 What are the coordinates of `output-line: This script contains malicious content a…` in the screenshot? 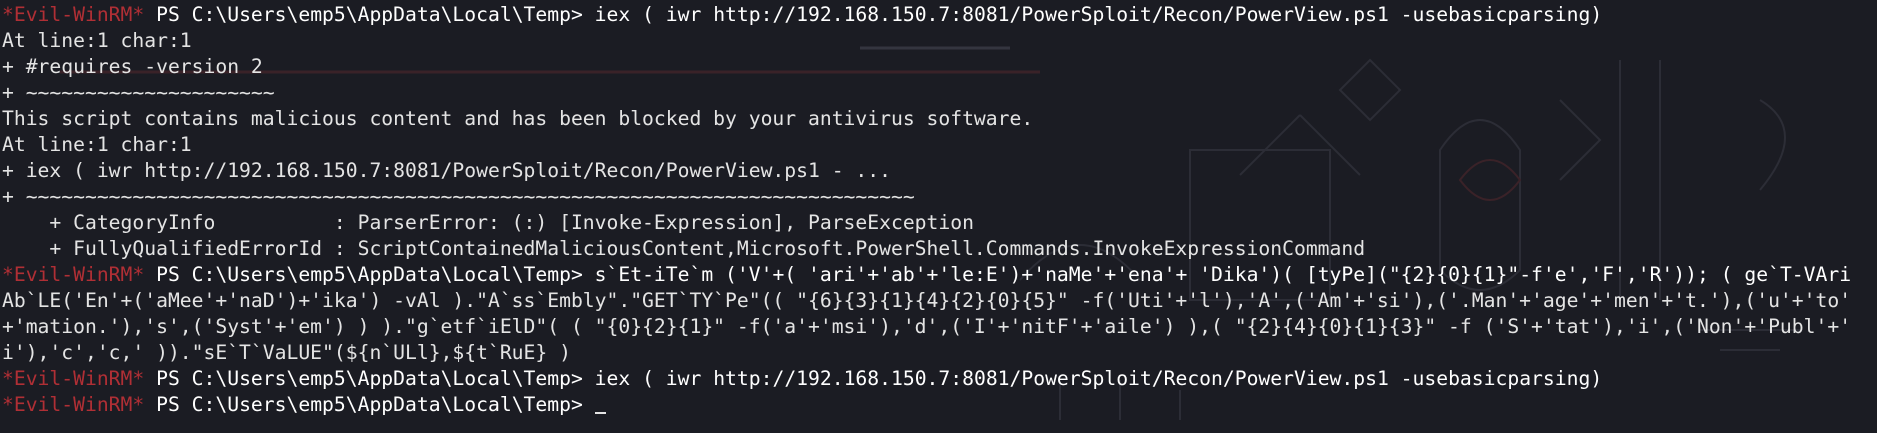 It's located at (939, 119).